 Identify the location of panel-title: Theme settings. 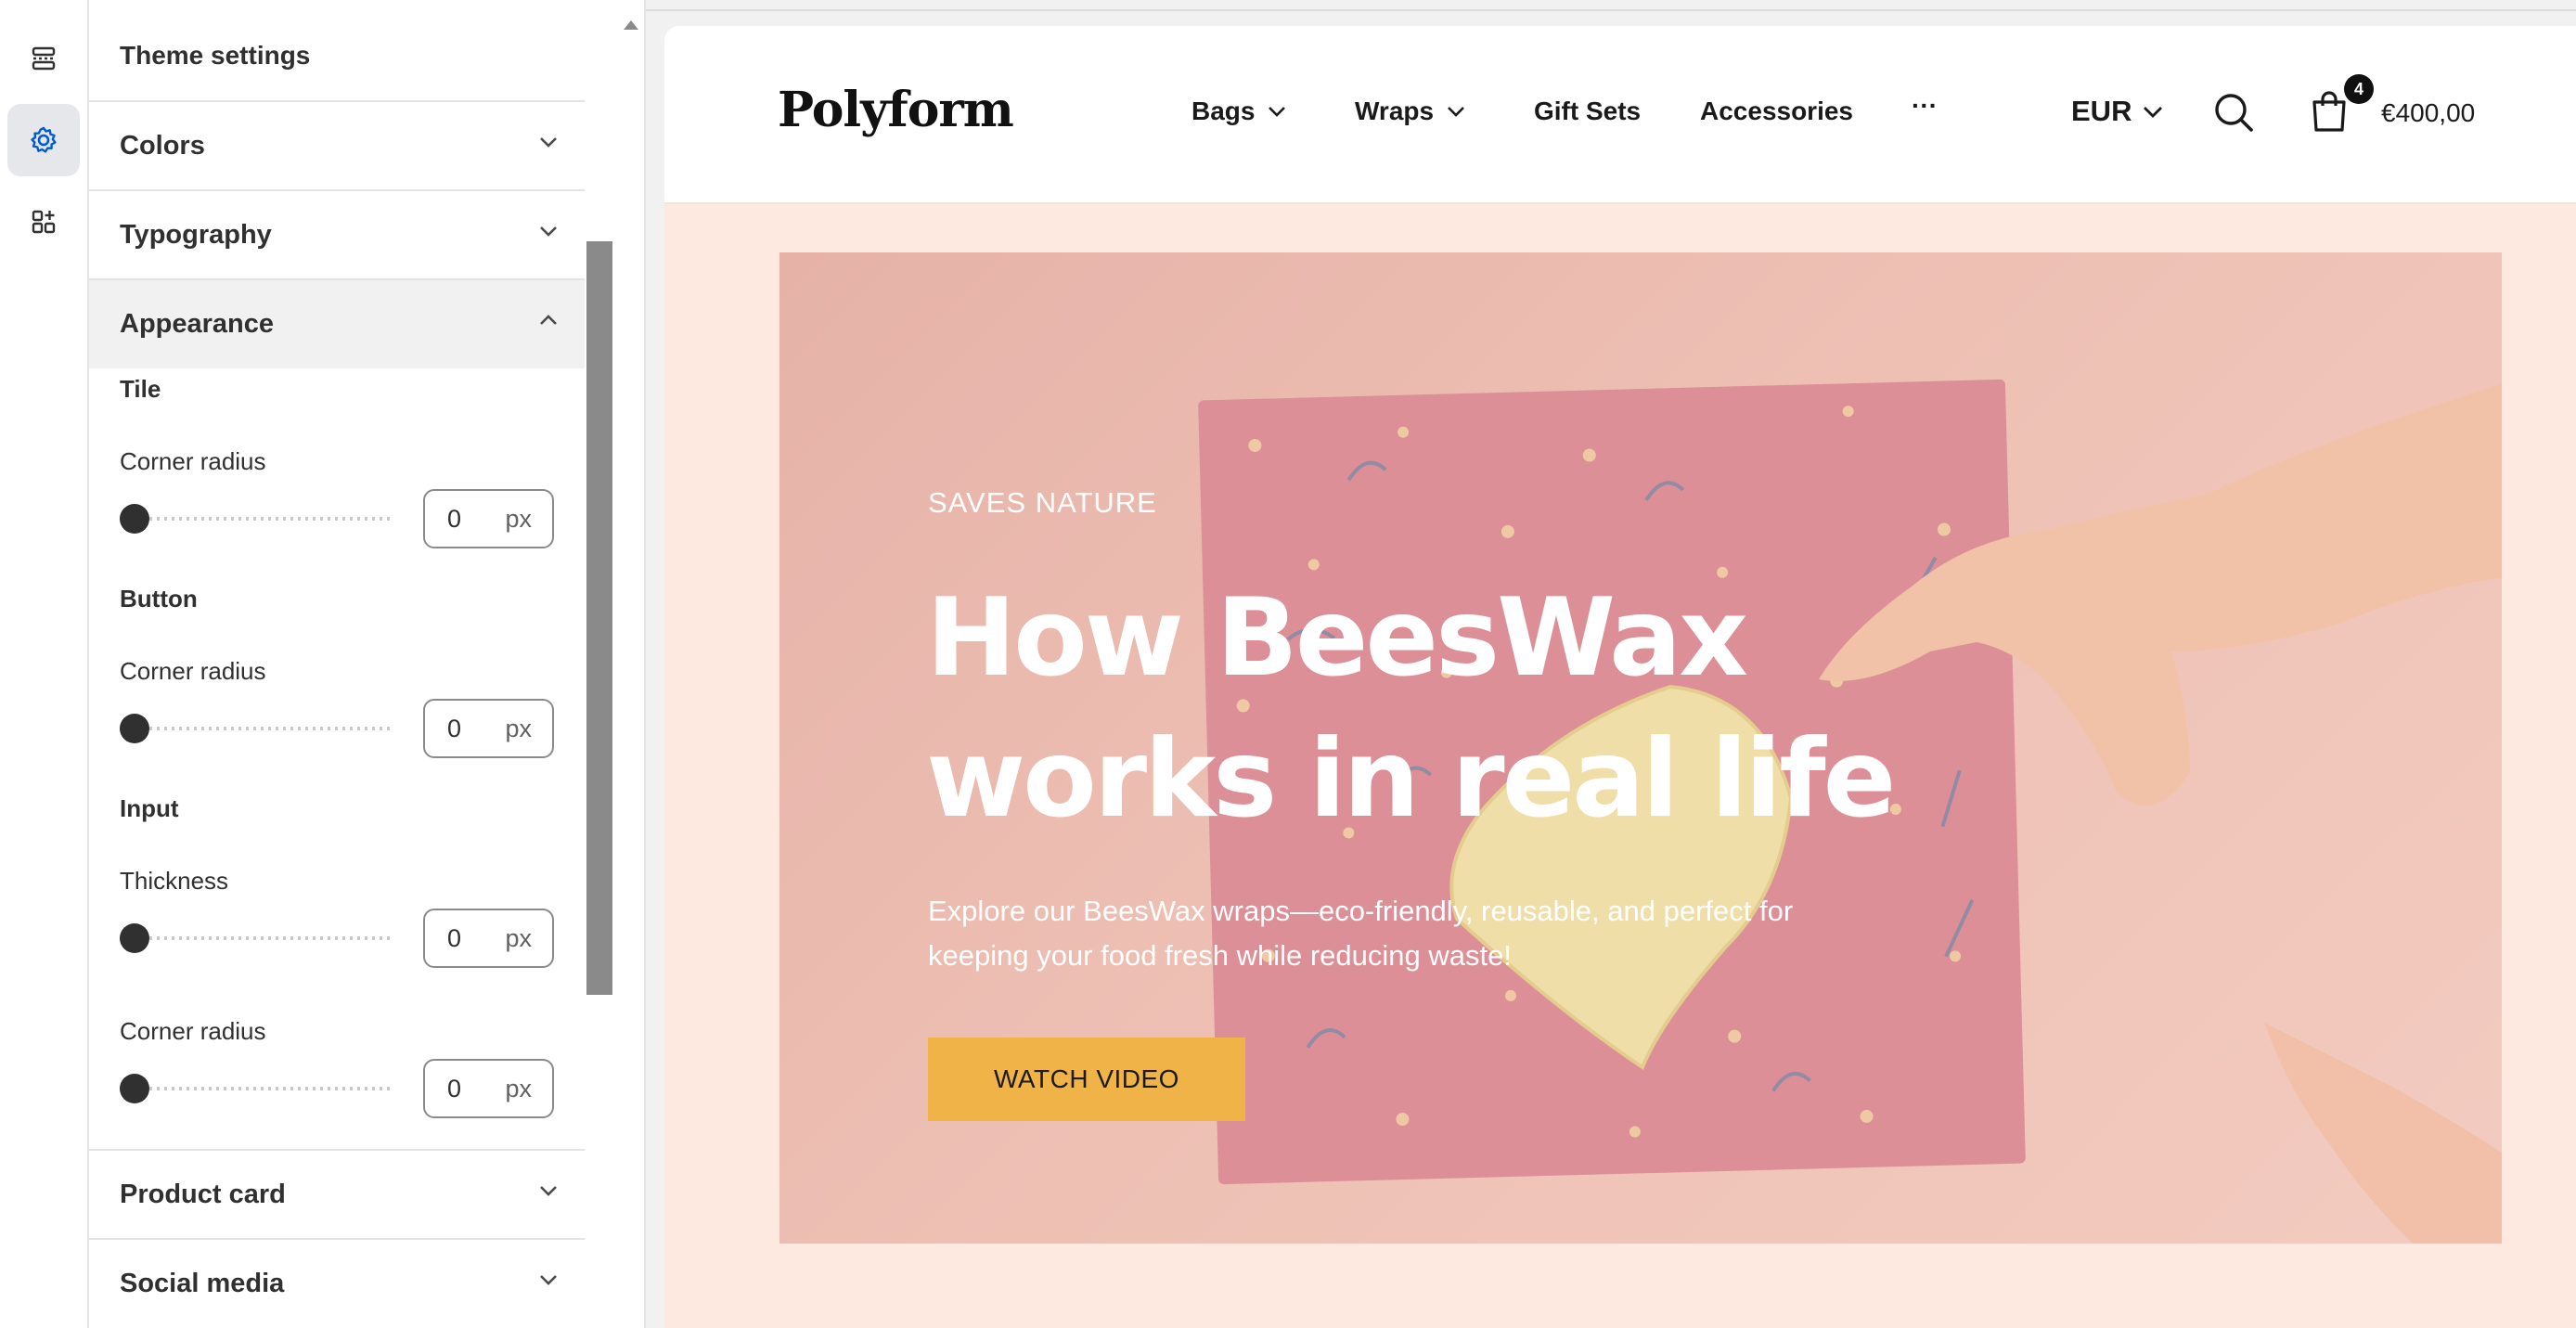
(215, 55).